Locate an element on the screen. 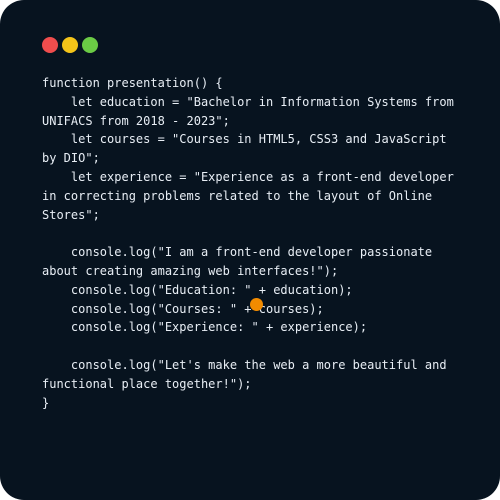  window-controls is located at coordinates (70, 45).